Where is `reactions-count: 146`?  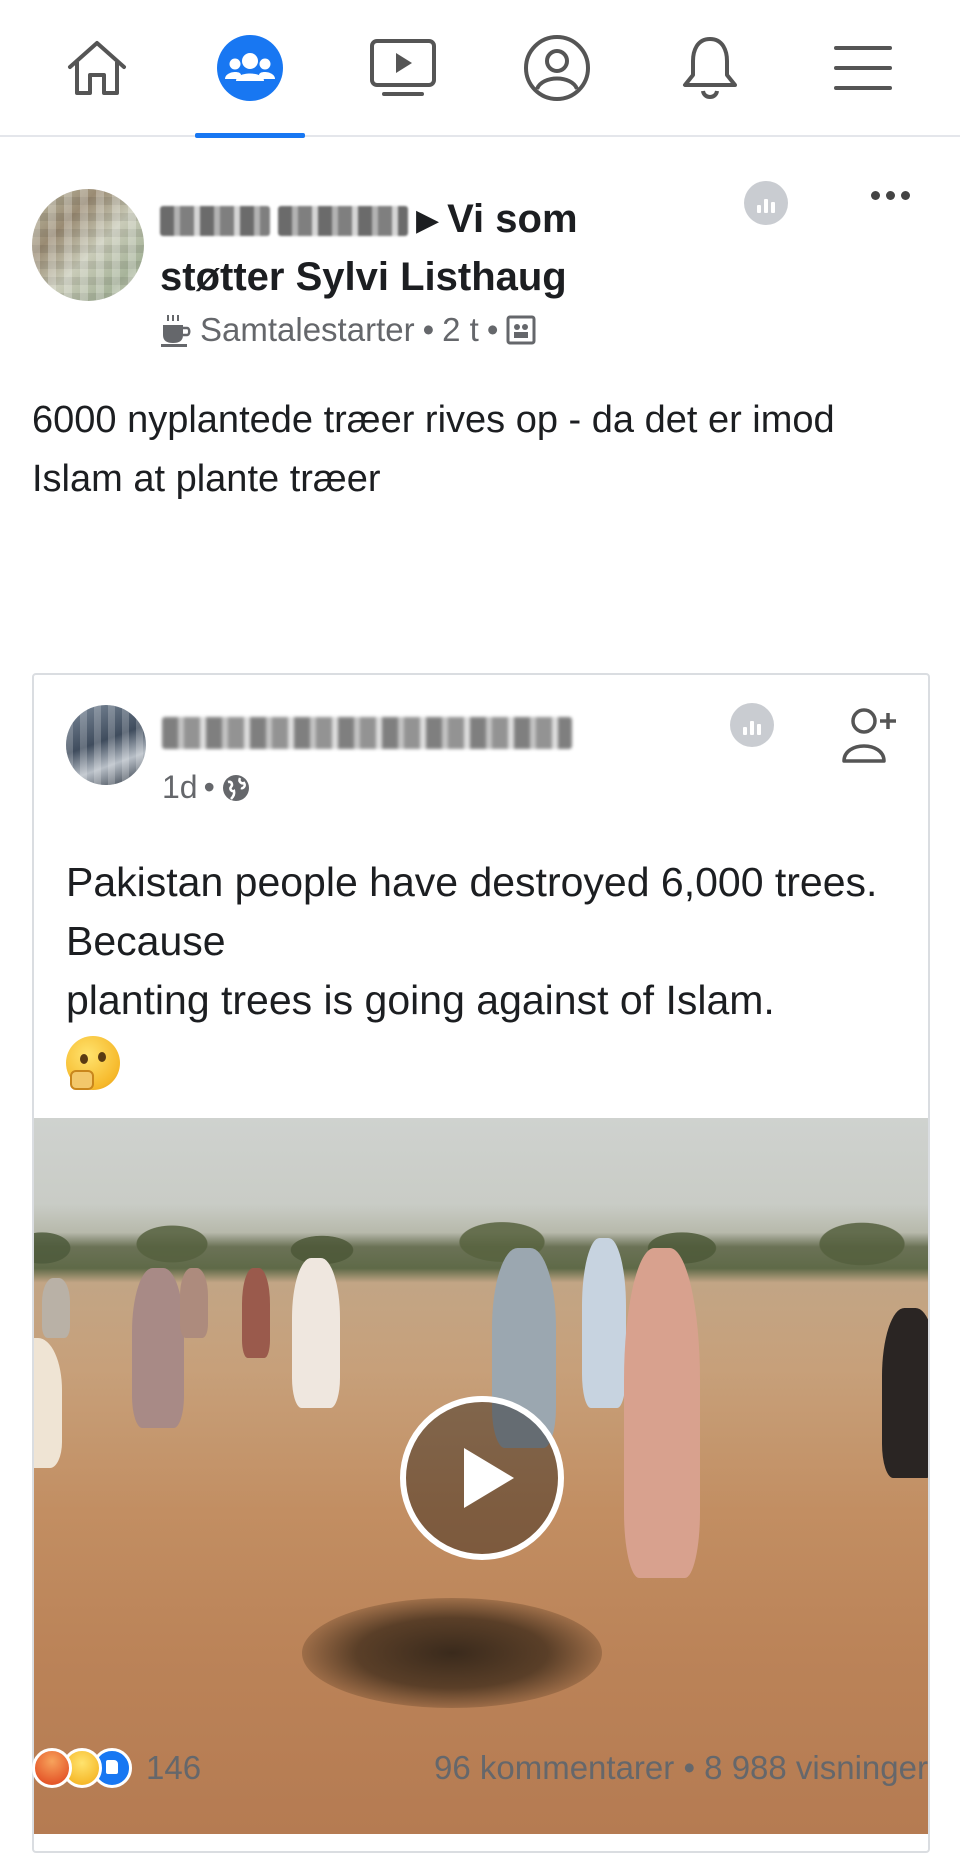
reactions-count: 146 is located at coordinates (173, 1768).